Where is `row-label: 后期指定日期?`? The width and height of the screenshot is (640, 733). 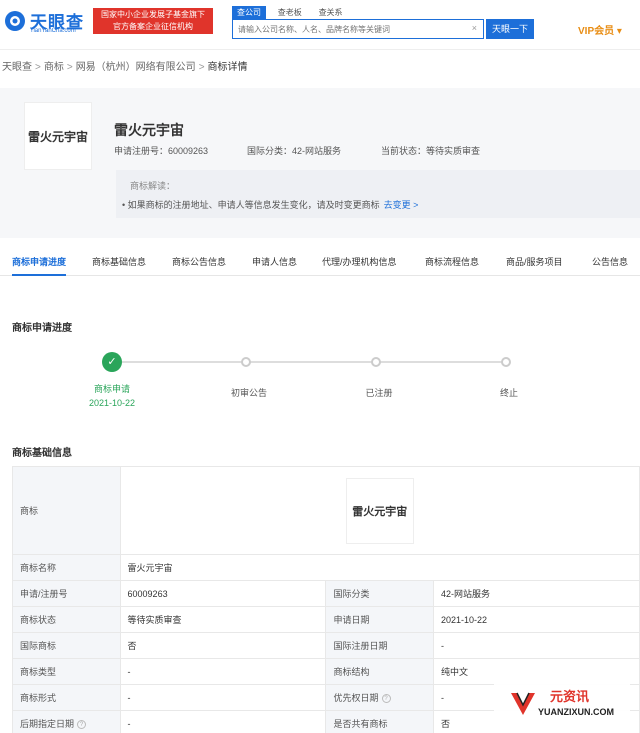 row-label: 后期指定日期? is located at coordinates (66, 721).